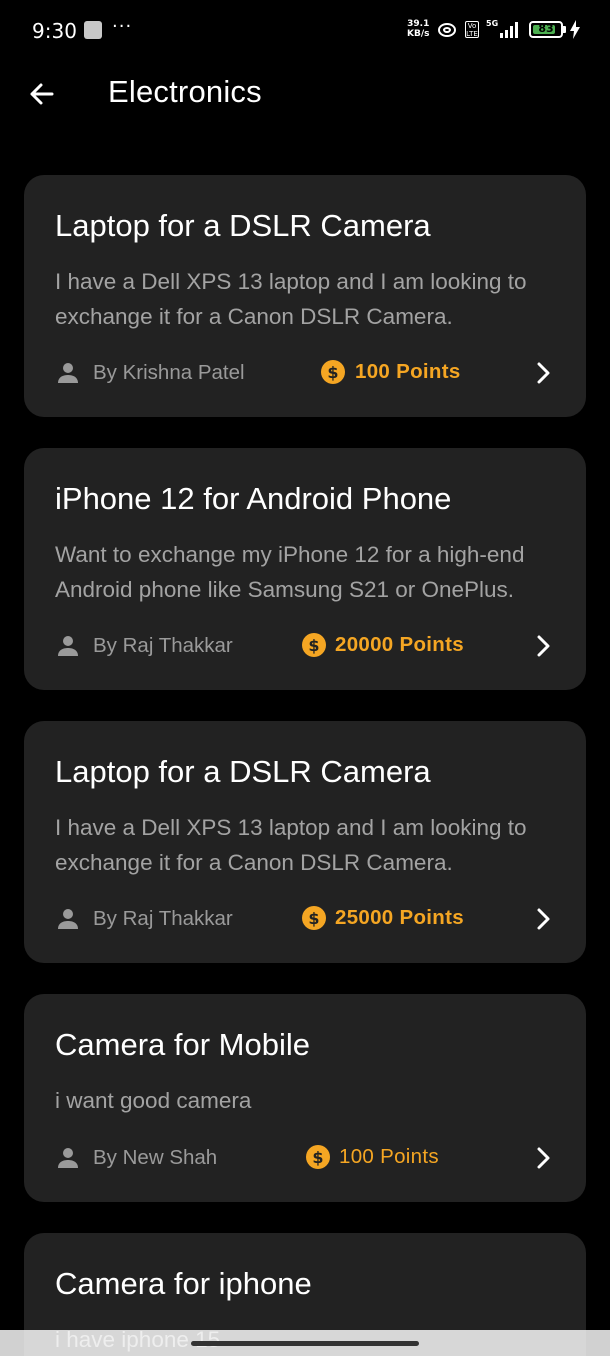  What do you see at coordinates (183, 1283) in the screenshot?
I see `listing-title: Camera for iphone` at bounding box center [183, 1283].